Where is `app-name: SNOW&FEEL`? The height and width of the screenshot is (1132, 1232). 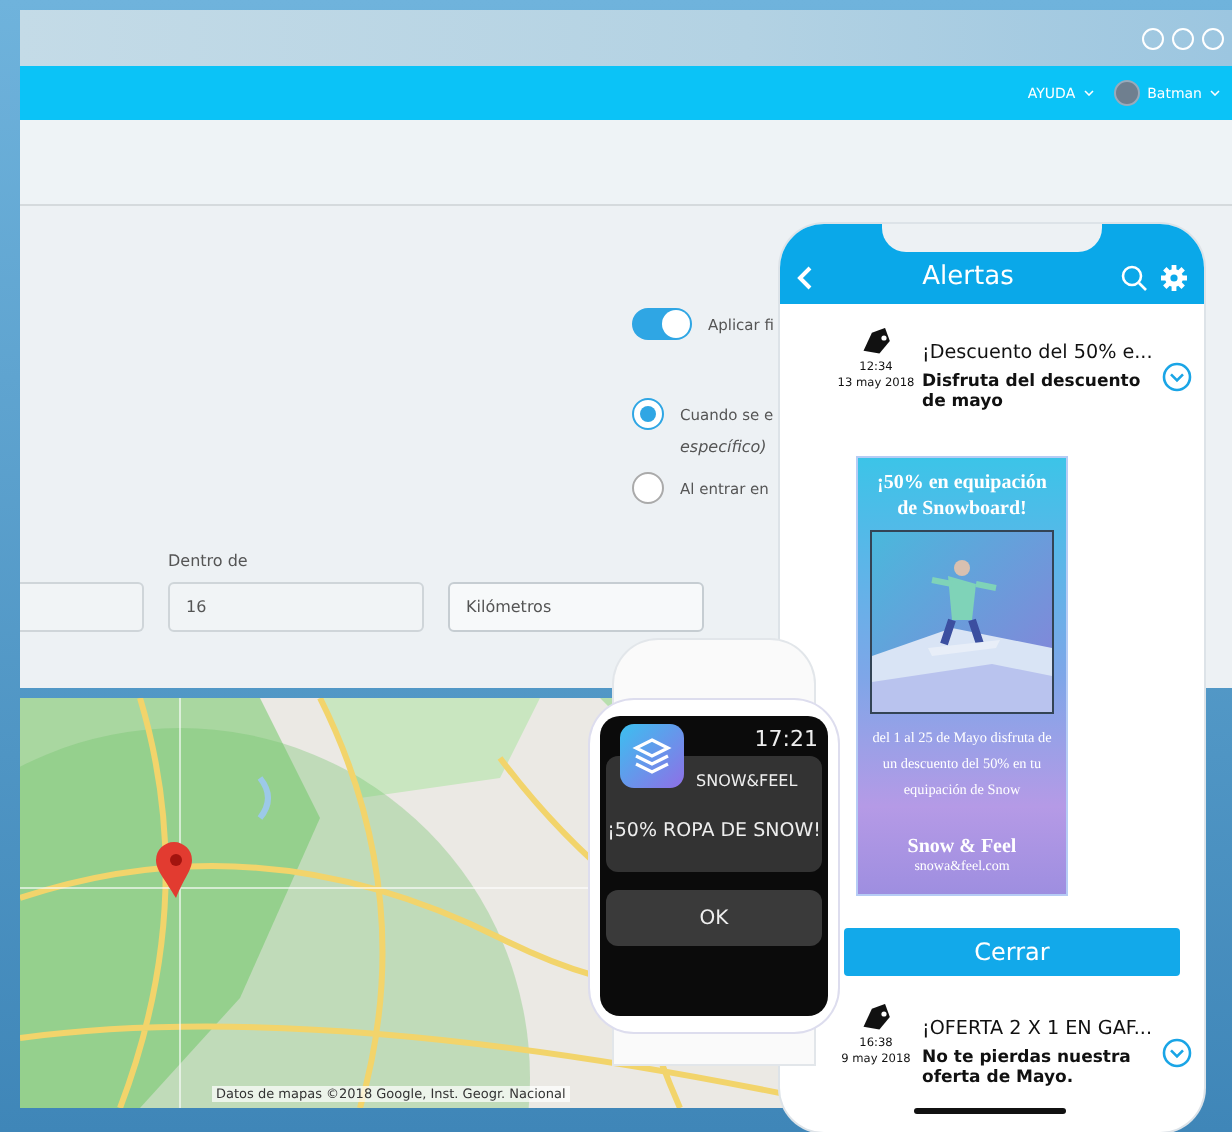 app-name: SNOW&FEEL is located at coordinates (747, 781).